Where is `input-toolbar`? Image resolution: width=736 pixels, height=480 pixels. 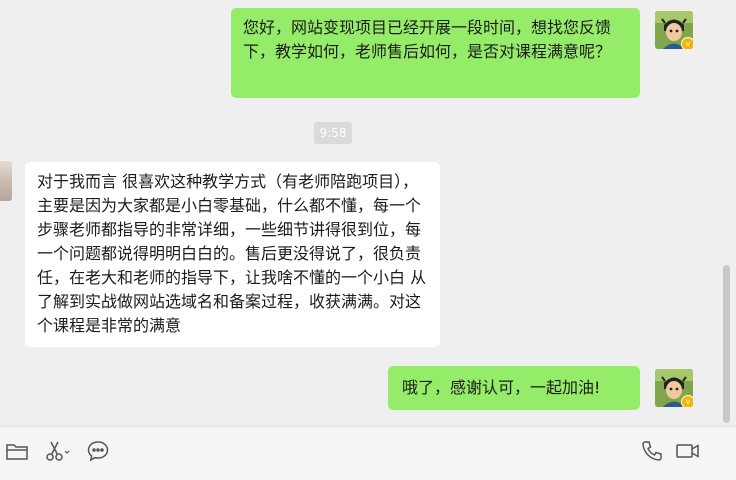
input-toolbar is located at coordinates (368, 453).